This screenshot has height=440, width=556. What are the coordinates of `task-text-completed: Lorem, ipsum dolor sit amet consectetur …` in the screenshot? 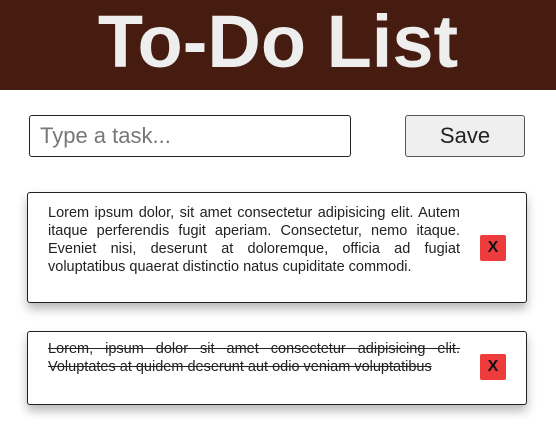 It's located at (254, 358).